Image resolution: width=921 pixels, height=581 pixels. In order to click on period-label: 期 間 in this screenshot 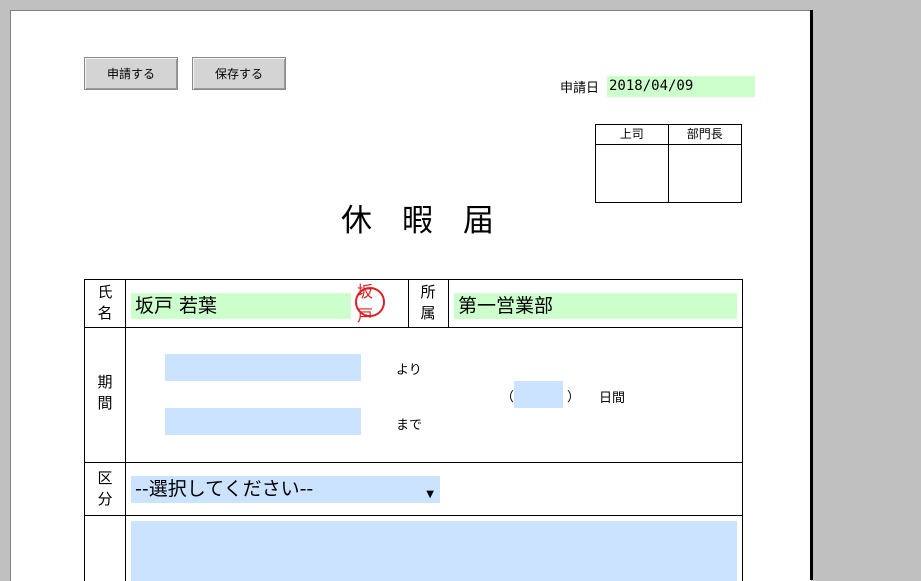, I will do `click(105, 392)`.